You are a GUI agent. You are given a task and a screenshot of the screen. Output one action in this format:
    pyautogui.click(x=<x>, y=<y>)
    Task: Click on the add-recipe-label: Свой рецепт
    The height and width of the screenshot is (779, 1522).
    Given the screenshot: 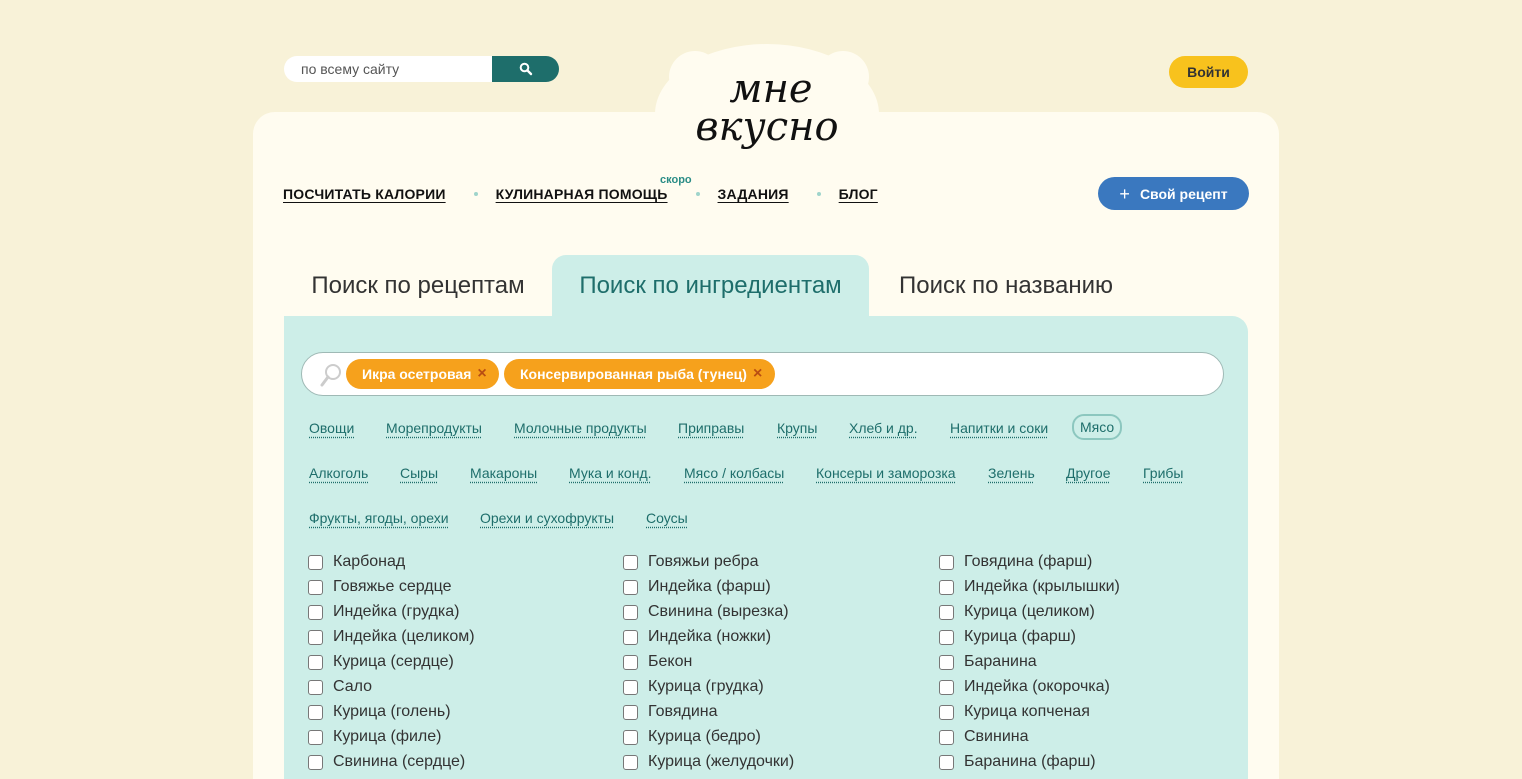 What is the action you would take?
    pyautogui.click(x=1183, y=193)
    